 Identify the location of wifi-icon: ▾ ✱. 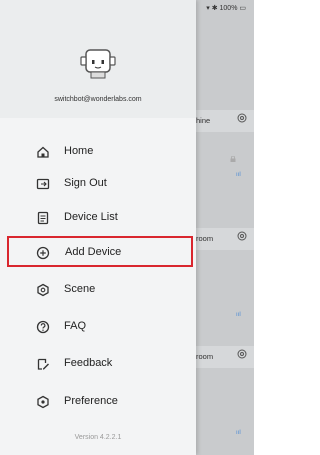
(213, 8).